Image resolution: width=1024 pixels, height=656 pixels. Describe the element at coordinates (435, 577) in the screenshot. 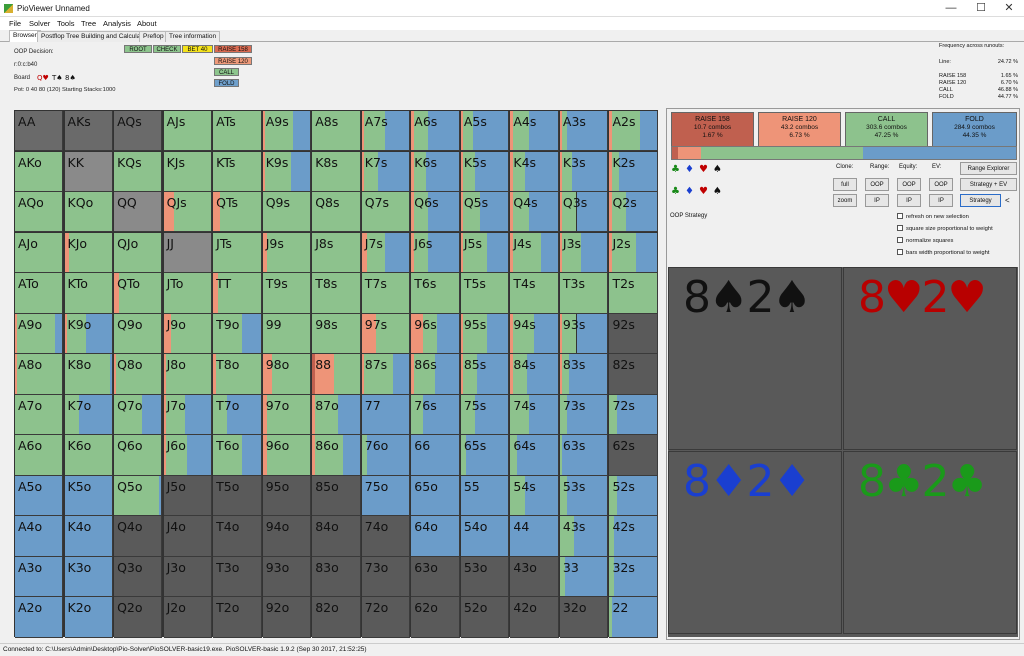

I see `hand-cell-63o: 63o` at that location.